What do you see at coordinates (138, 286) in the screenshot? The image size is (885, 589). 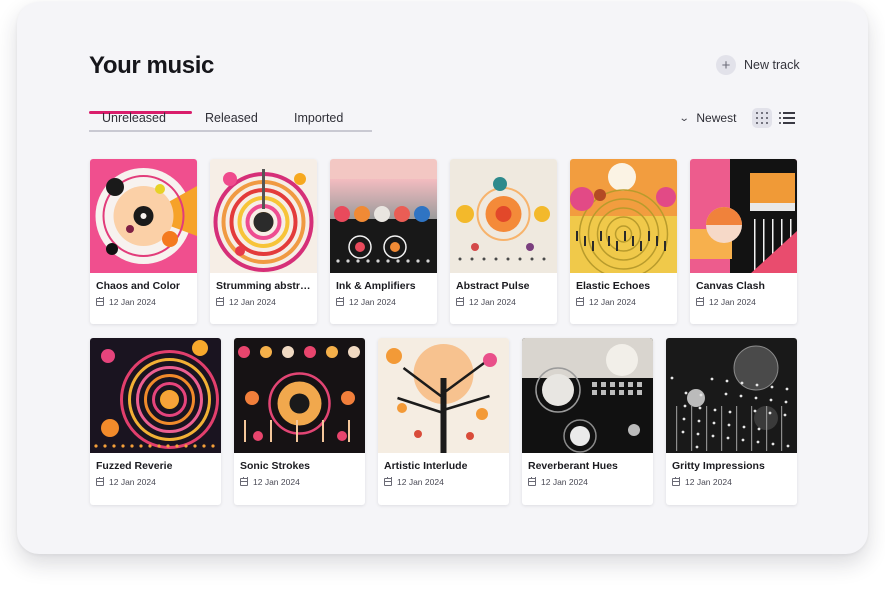 I see `track-title: Chaos and Color` at bounding box center [138, 286].